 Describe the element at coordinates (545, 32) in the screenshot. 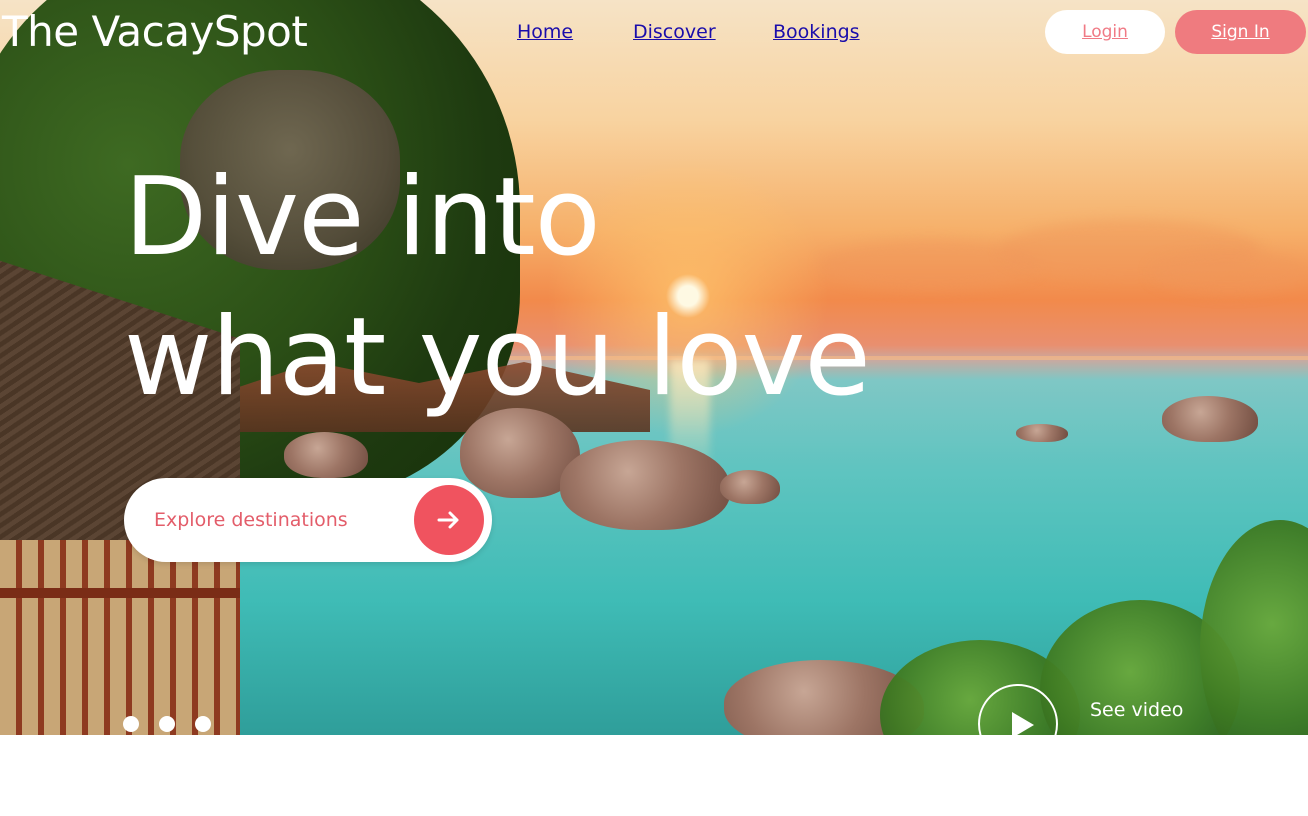

I see `nav-link-home: Home` at that location.